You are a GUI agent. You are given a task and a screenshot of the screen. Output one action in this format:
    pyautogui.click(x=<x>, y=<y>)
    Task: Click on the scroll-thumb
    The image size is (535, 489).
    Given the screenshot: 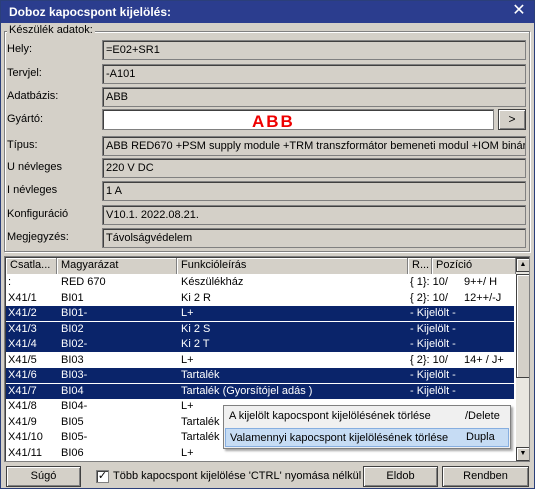 What is the action you would take?
    pyautogui.click(x=522, y=326)
    